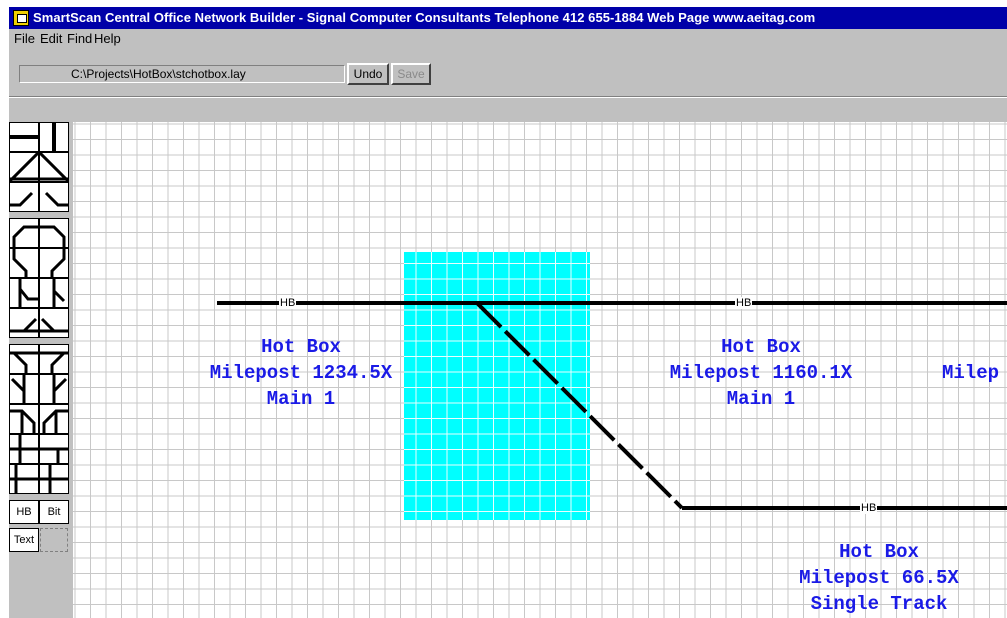 This screenshot has width=1007, height=618. I want to click on detector-tag-3: HB, so click(869, 508).